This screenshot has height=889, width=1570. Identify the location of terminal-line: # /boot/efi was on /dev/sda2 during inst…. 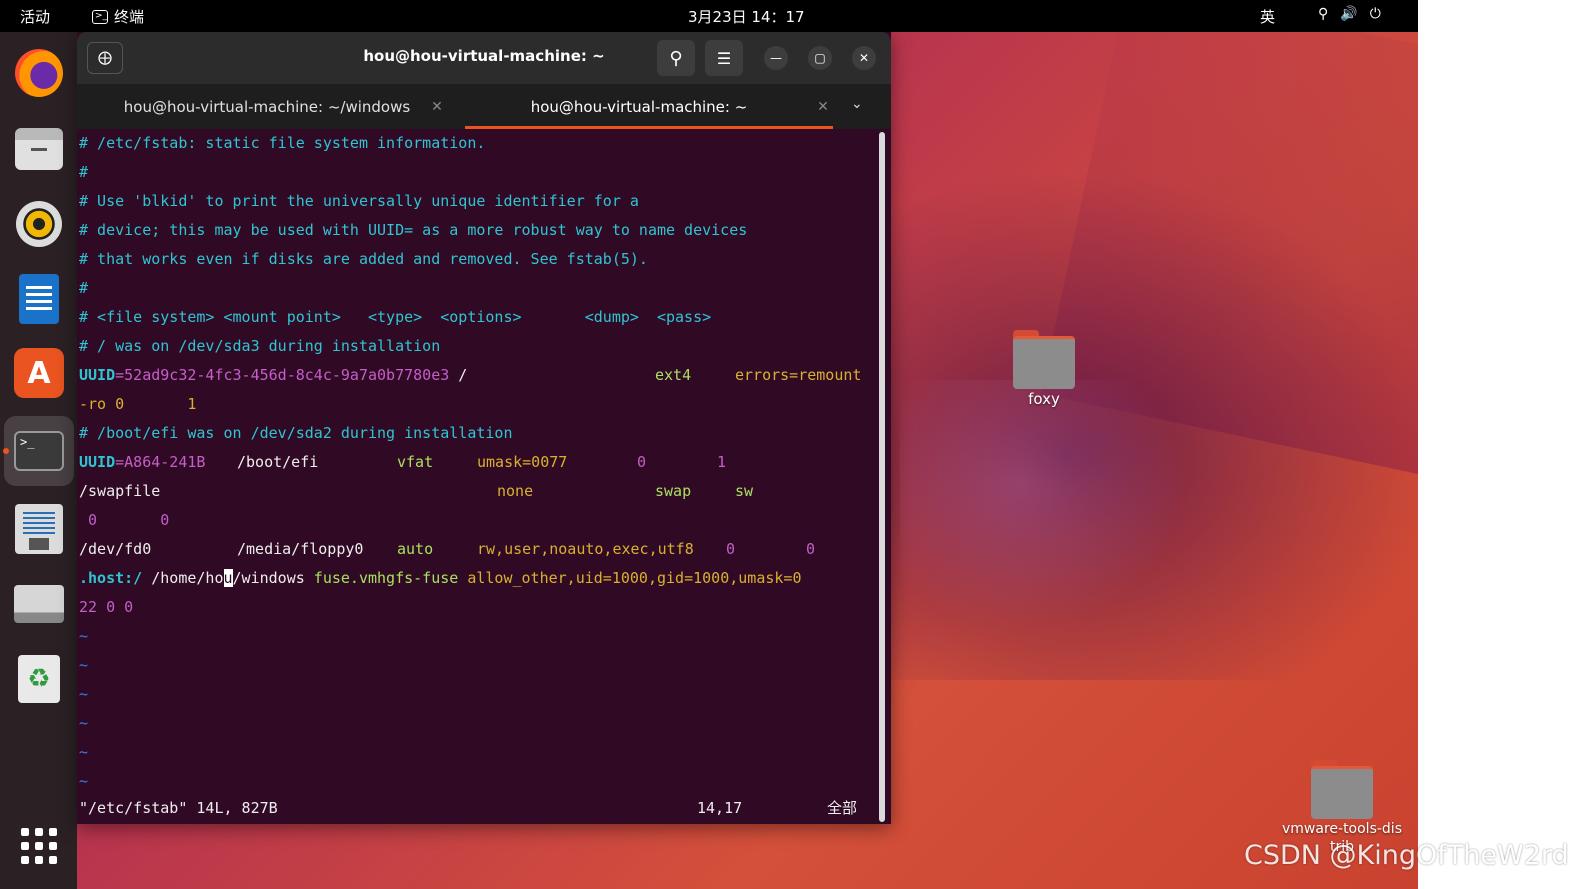
(296, 433).